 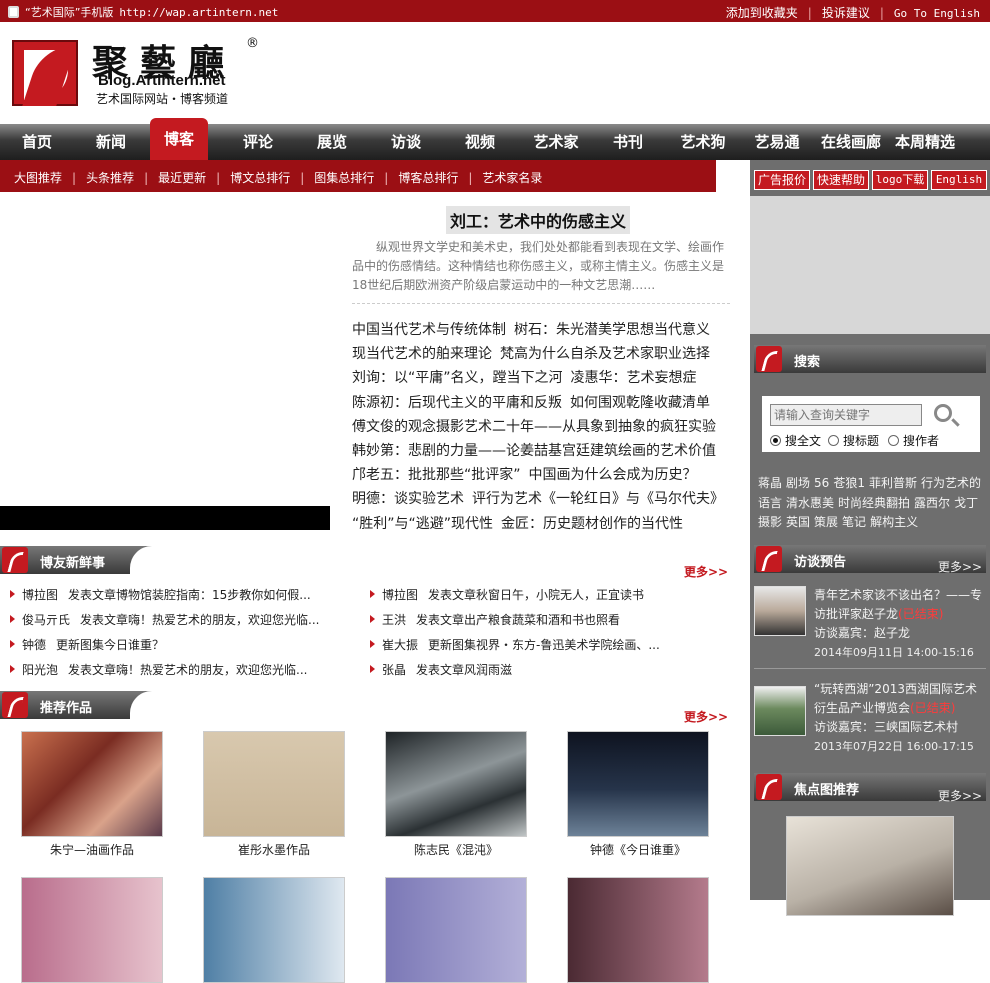 I want to click on tag-link: 清水惠美, so click(x=810, y=503).